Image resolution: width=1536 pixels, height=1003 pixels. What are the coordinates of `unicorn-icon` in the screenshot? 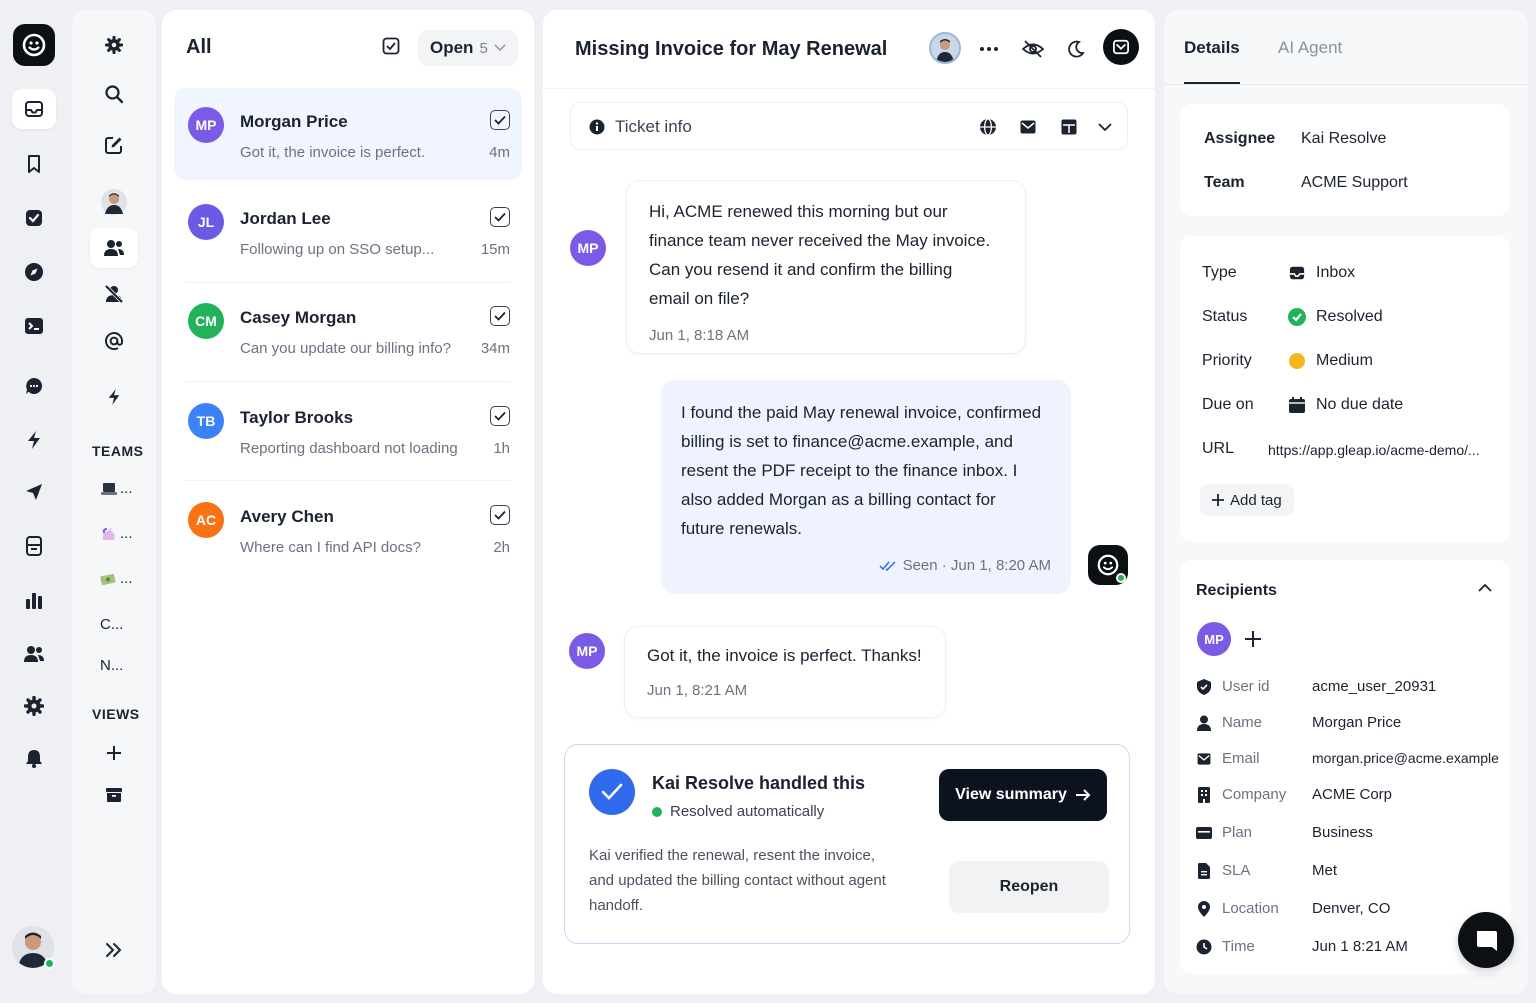 It's located at (109, 534).